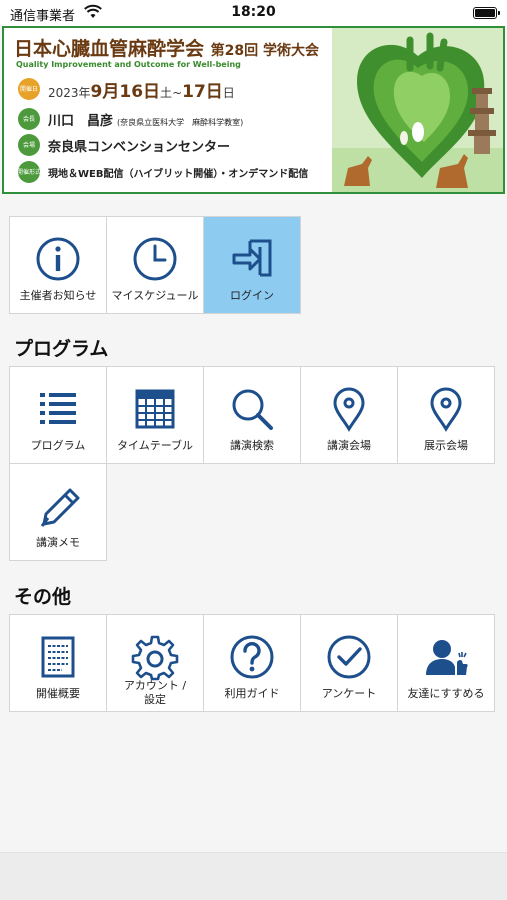  I want to click on banner-format-row: 開催形式 現地＆WEB配信（ハイブリット開催）・オンデマンド配信, so click(163, 172).